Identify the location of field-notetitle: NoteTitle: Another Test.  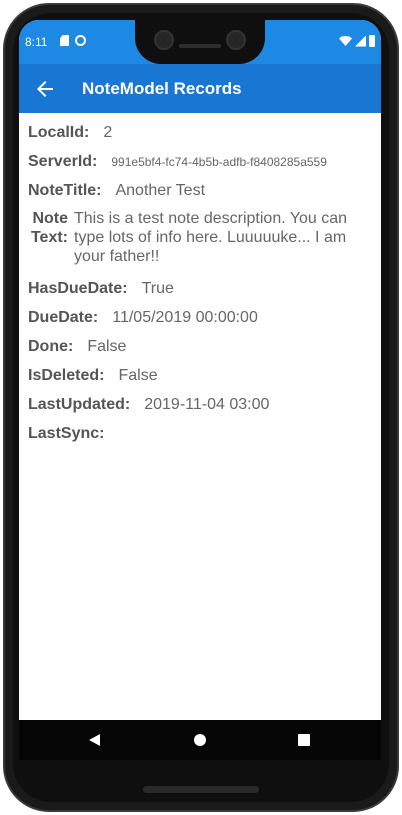
(116, 191).